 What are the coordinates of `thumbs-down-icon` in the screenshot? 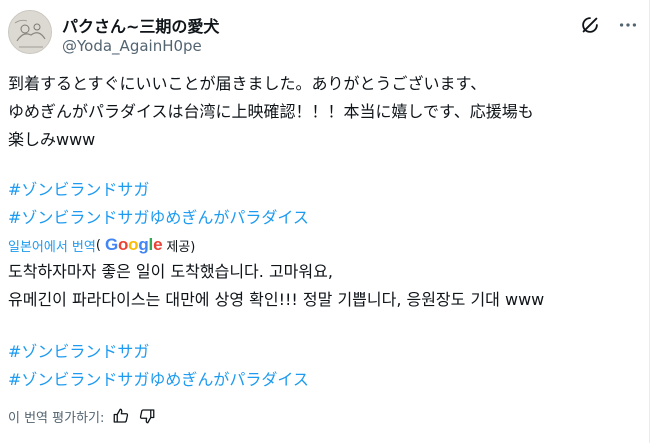 It's located at (147, 416).